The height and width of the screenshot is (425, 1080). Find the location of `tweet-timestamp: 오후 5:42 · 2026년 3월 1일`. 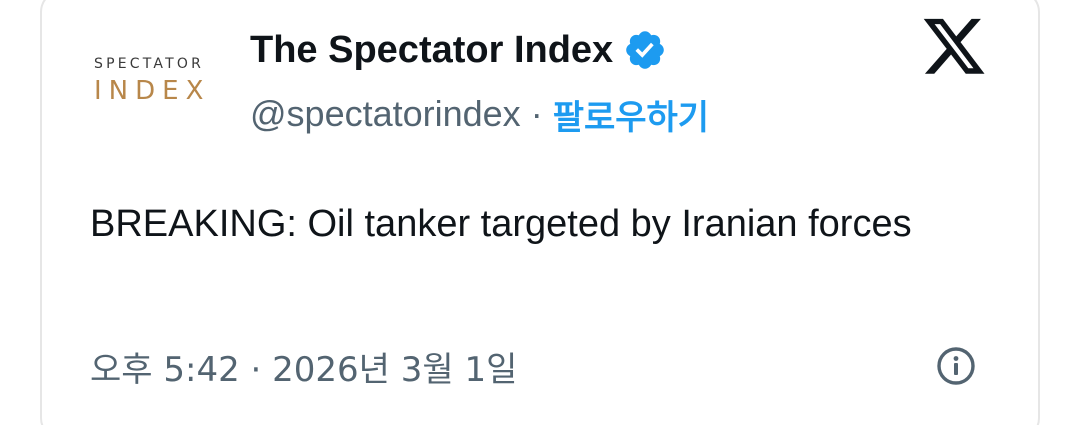

tweet-timestamp: 오후 5:42 · 2026년 3월 1일 is located at coordinates (303, 366).